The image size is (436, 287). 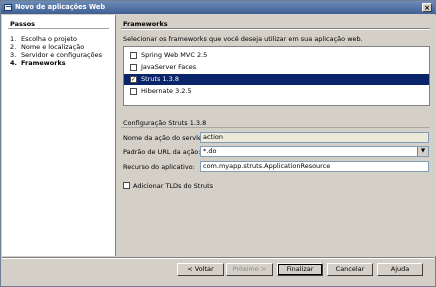 I want to click on framework-label: Struts 1.3.8, so click(x=160, y=79).